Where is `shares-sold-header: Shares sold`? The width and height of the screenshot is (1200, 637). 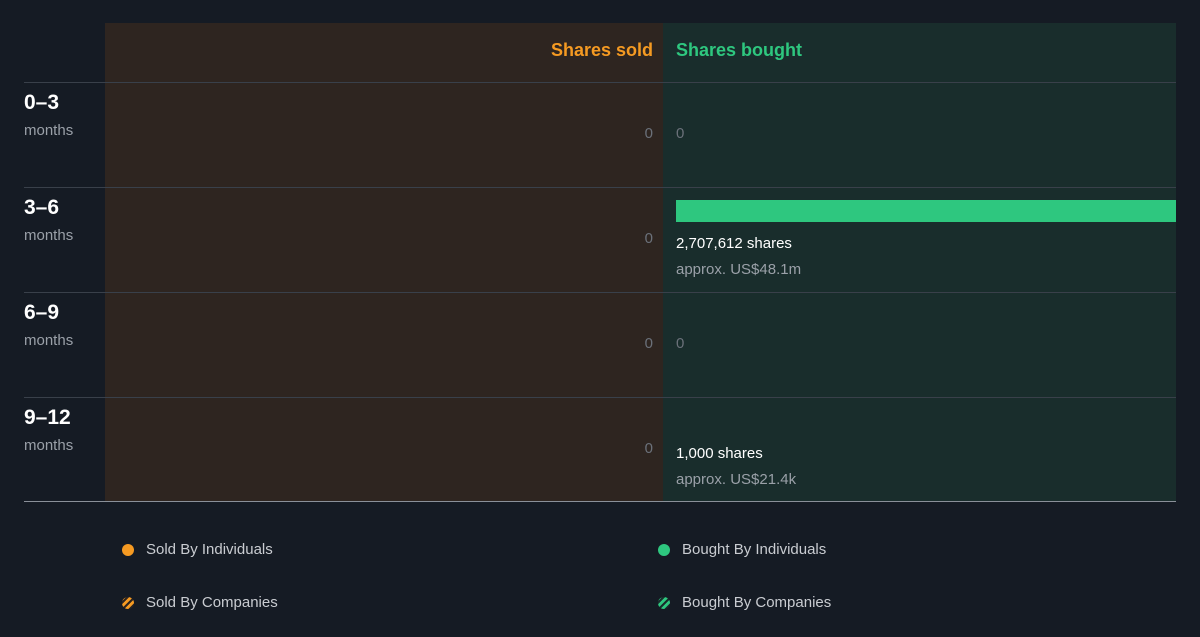
shares-sold-header: Shares sold is located at coordinates (601, 50).